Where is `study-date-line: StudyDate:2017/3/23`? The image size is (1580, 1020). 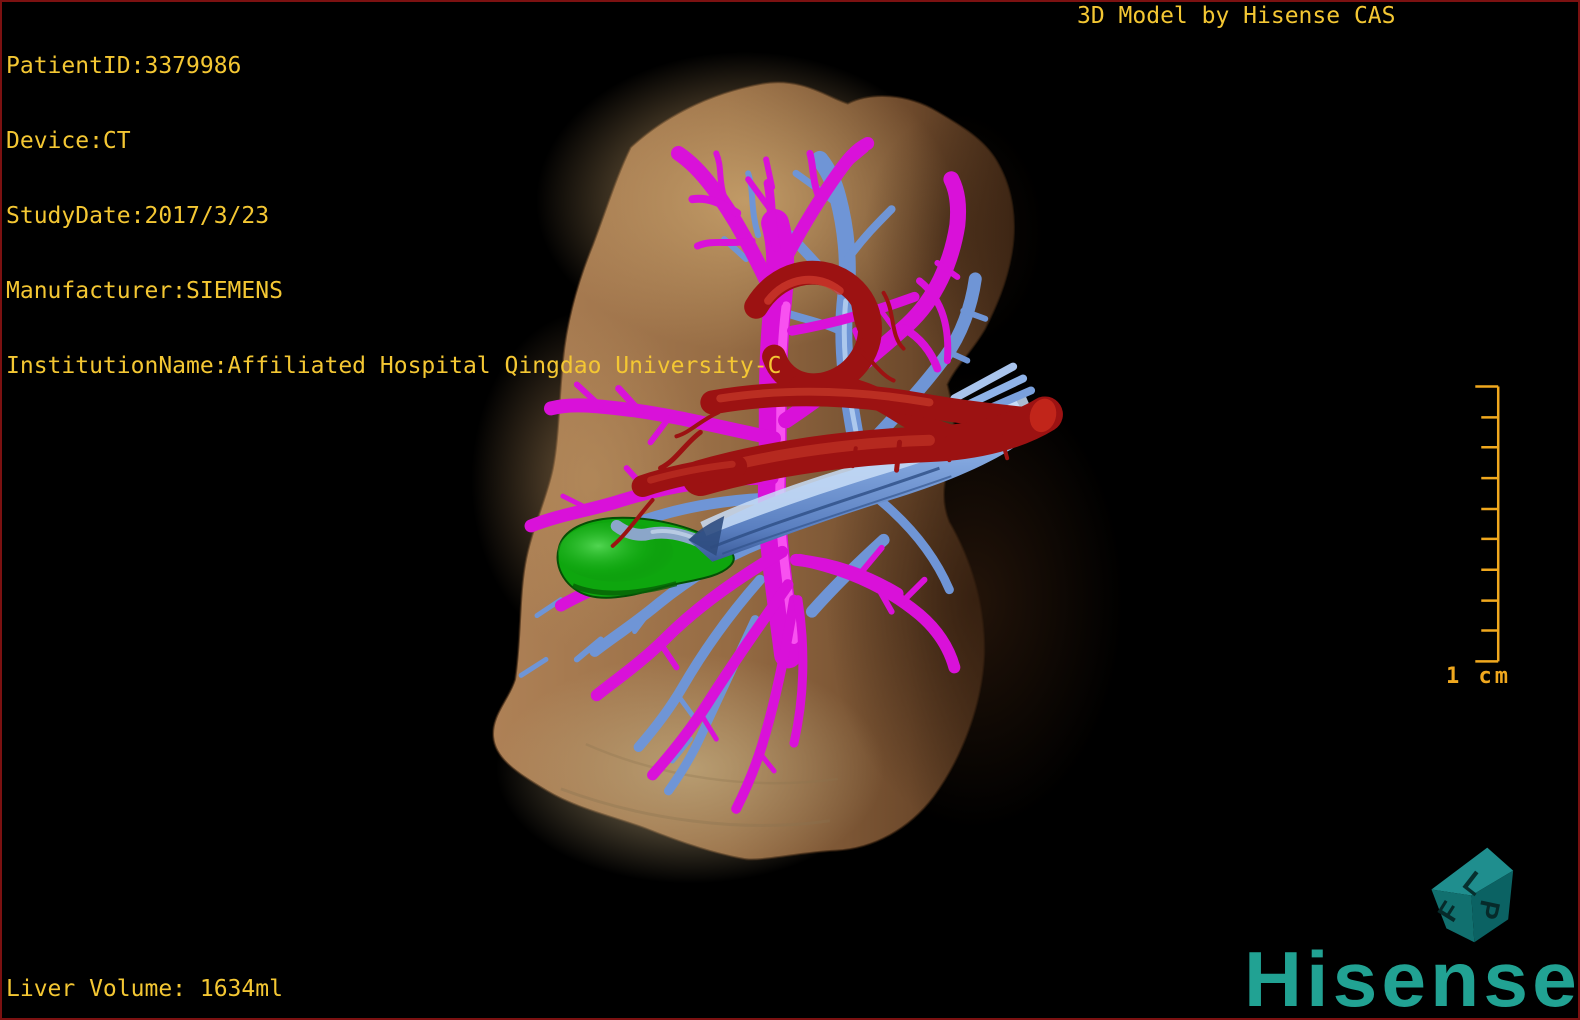
study-date-line: StudyDate:2017/3/23 is located at coordinates (138, 216).